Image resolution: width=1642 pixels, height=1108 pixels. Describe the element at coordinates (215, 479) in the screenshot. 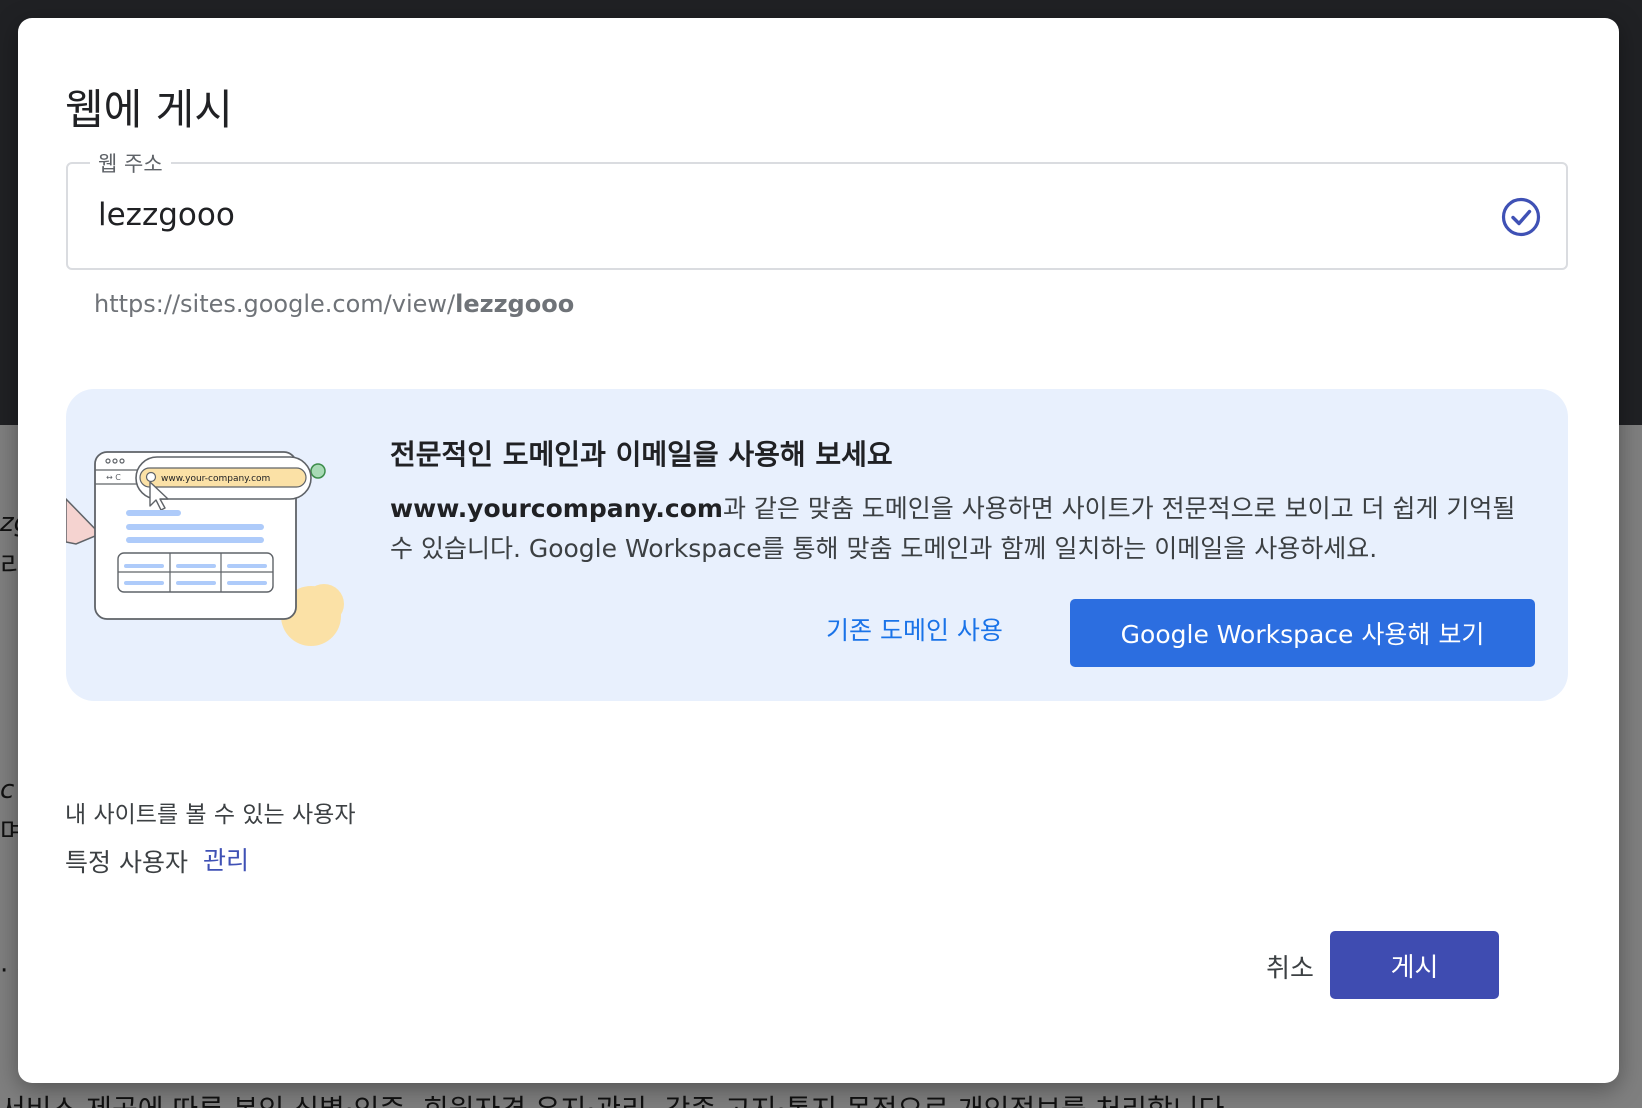

I see `illustration-url-text: www.your-company.com` at that location.